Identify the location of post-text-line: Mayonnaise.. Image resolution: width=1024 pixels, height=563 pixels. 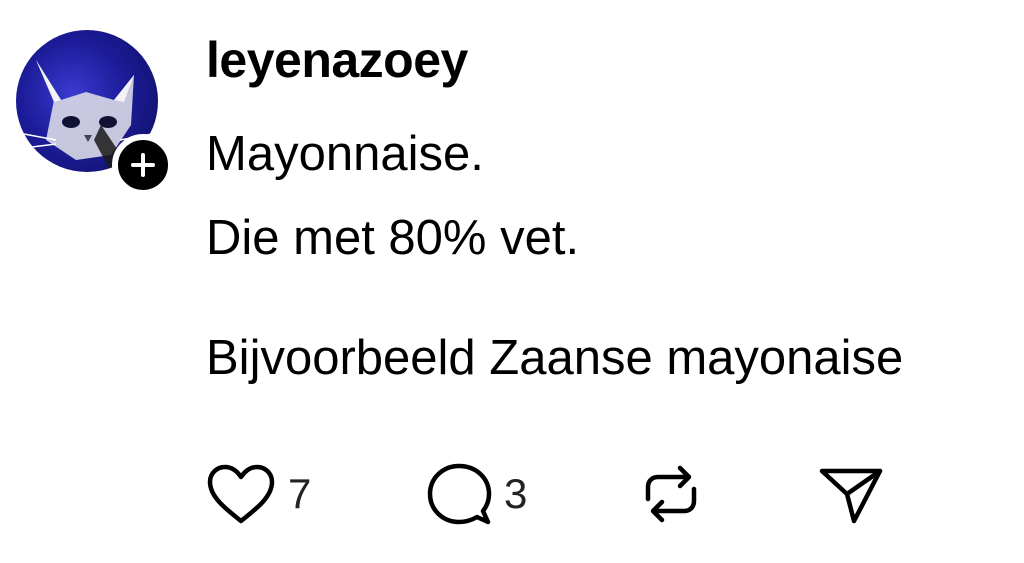
(345, 154).